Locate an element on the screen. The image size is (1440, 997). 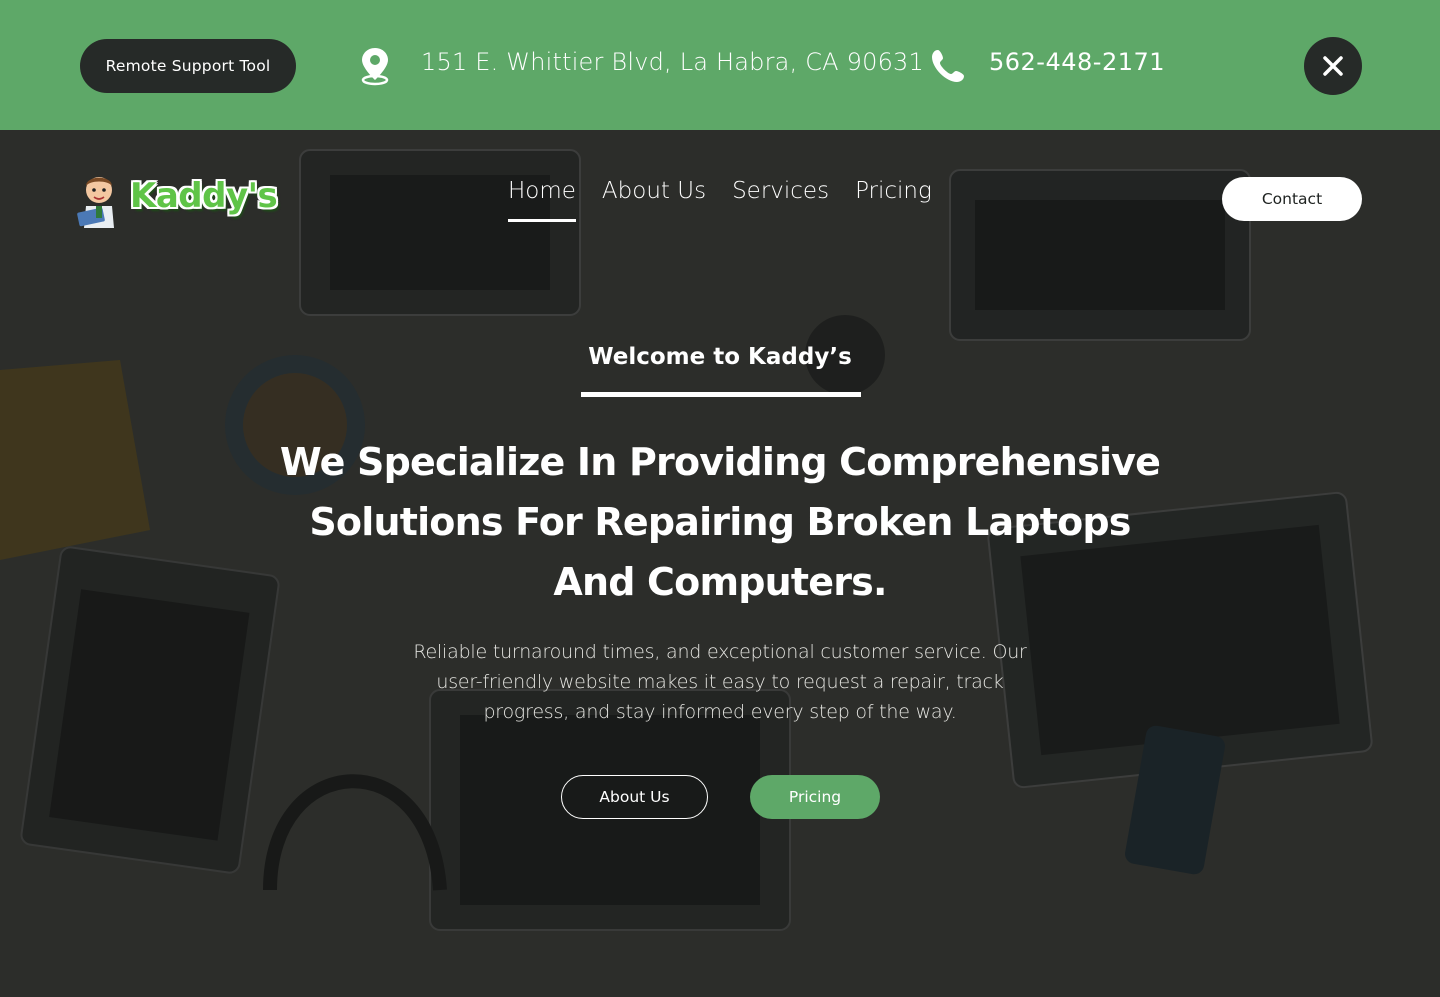
mascot-icon is located at coordinates (95, 202).